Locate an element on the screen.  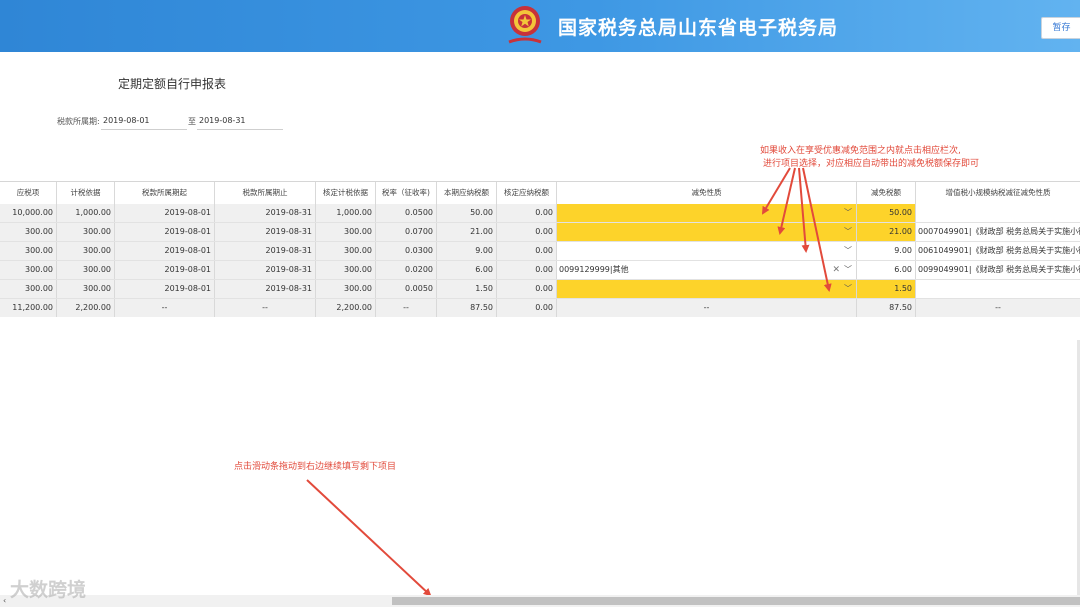
total-assessed-basis: 2,200.00 is located at coordinates (346, 308).